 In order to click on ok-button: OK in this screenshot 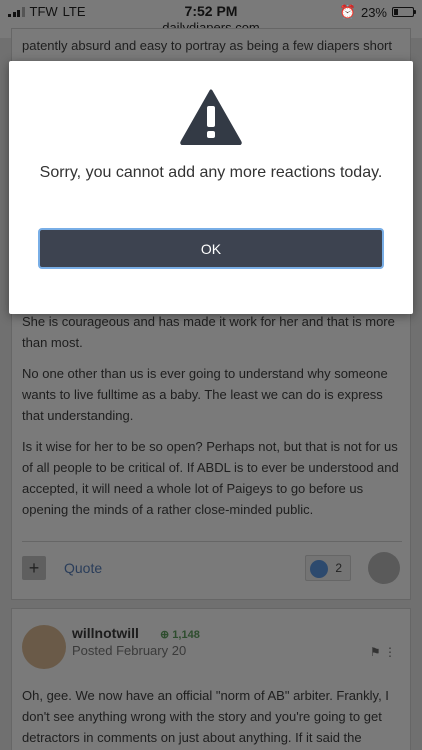, I will do `click(211, 248)`.